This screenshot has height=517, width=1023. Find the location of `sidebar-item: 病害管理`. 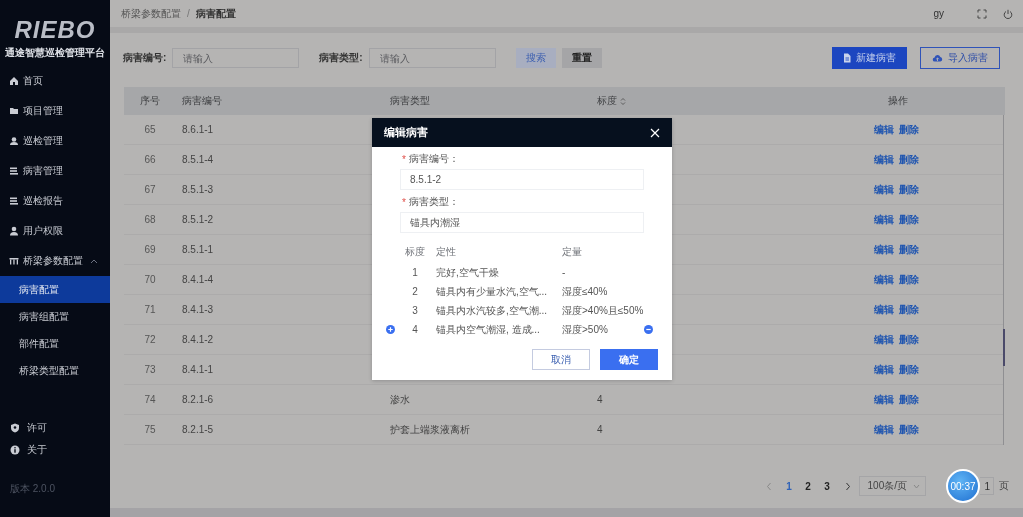

sidebar-item: 病害管理 is located at coordinates (55, 171).